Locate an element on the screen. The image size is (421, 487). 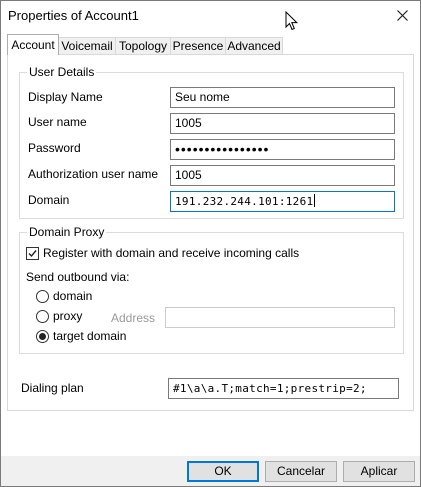
auth-user-name-label: Authorization user name is located at coordinates (93, 174).